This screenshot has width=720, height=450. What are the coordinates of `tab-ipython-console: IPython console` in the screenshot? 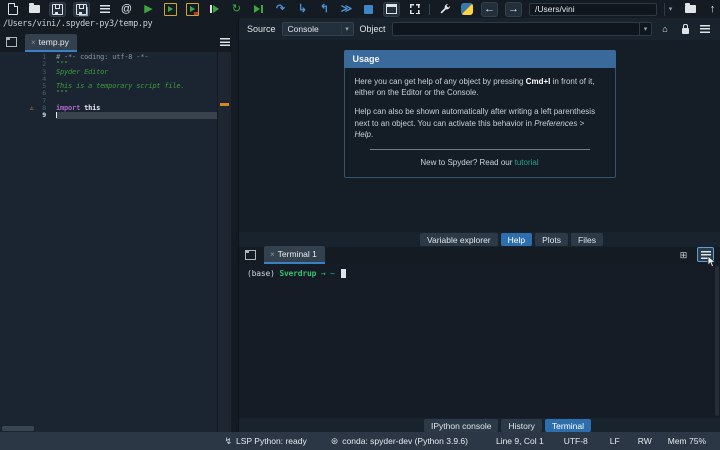 It's located at (461, 425).